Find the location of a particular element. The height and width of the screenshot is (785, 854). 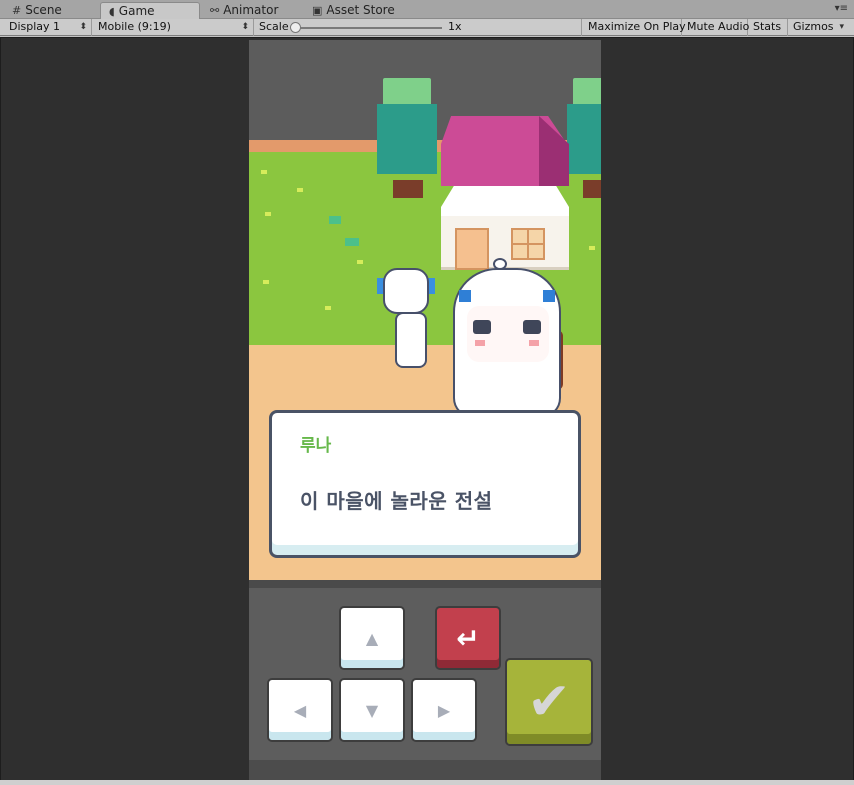

chevron-down-icon: ▾ is located at coordinates (841, 27).